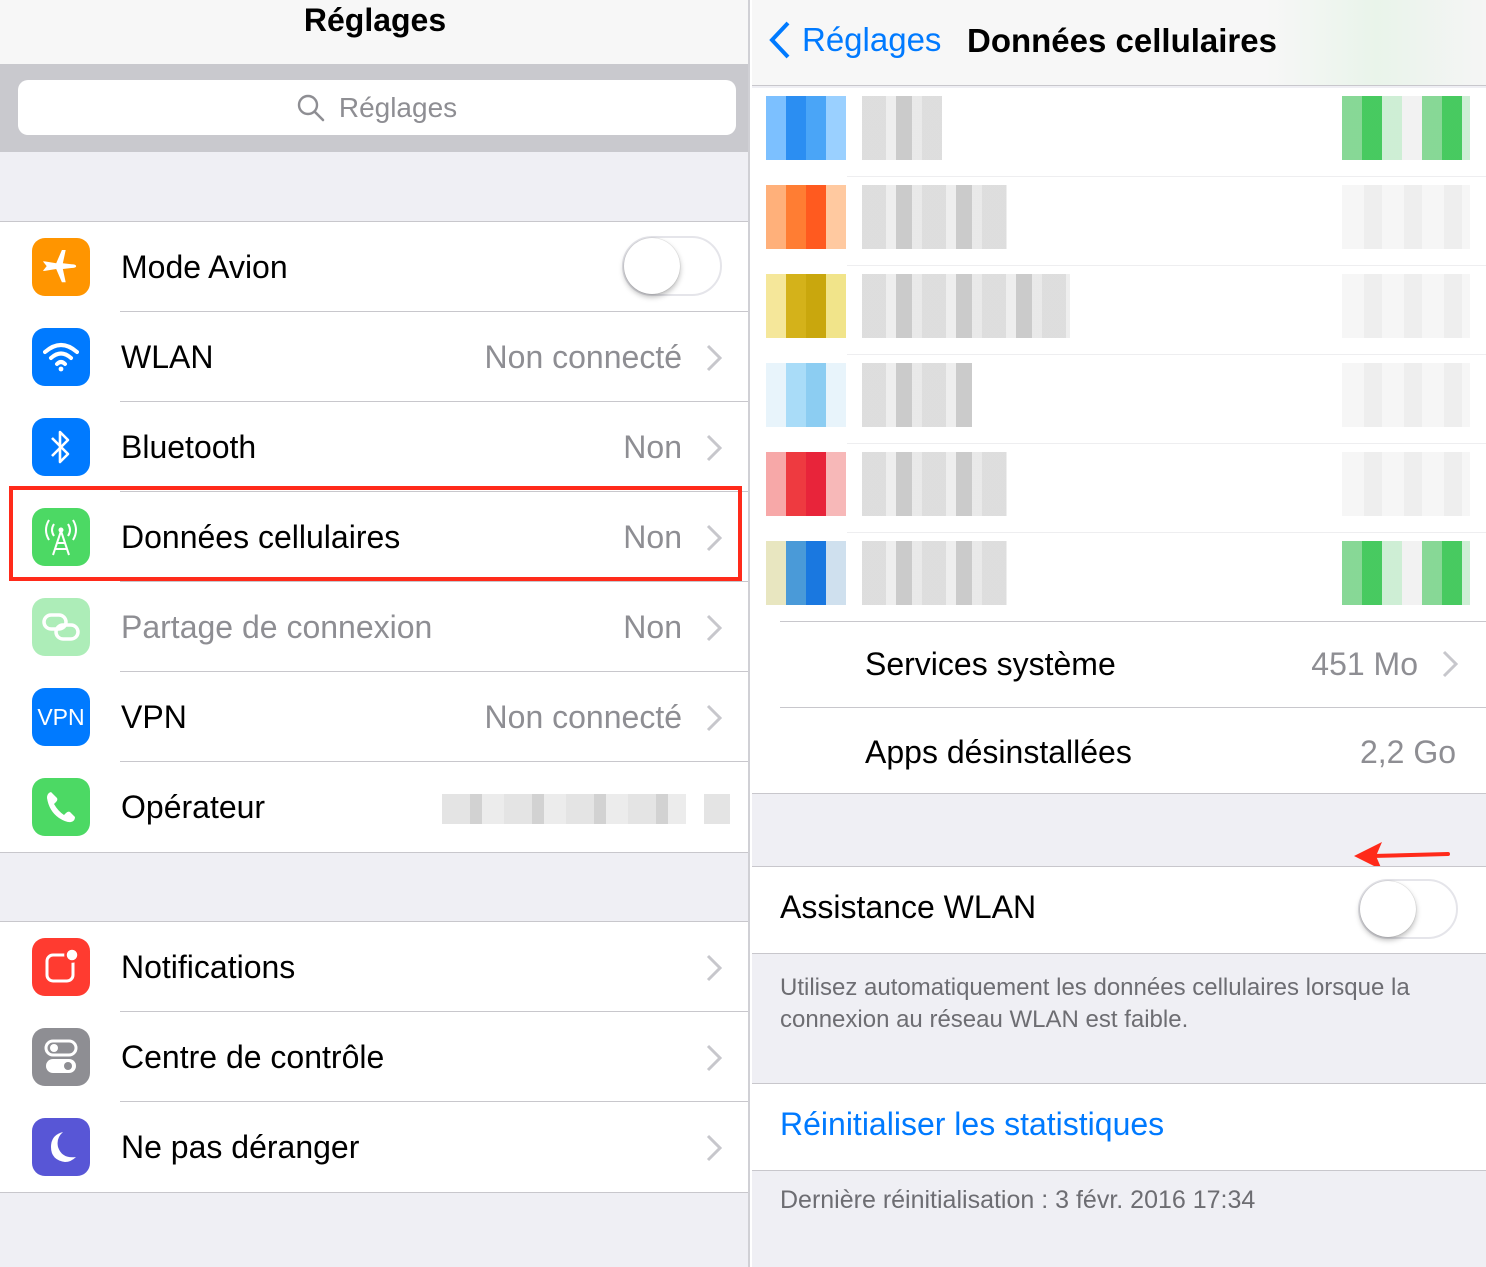 This screenshot has height=1267, width=1486. I want to click on row-vpn: VPN VPN Non connecté, so click(374, 717).